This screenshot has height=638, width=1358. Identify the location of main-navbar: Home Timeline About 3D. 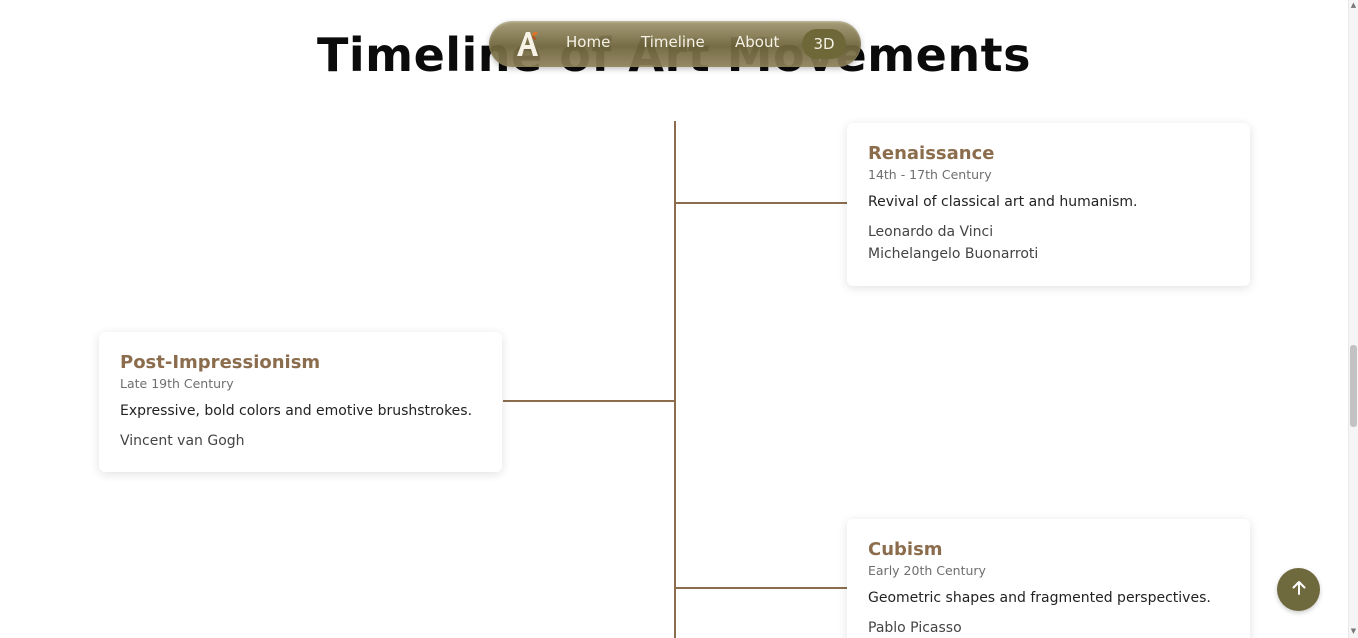
(675, 44).